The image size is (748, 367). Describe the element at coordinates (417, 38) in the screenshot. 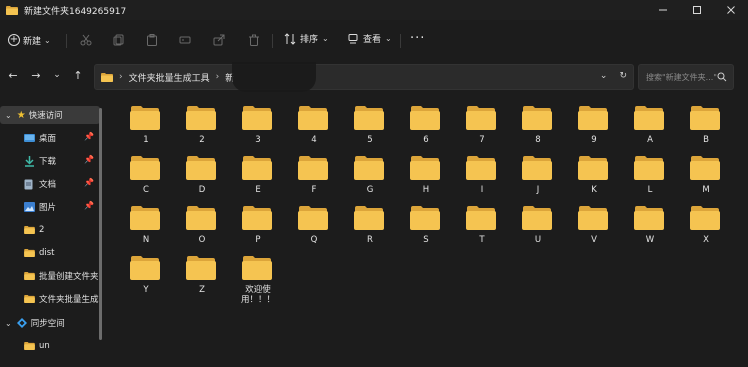

I see `more-options-button: ···` at that location.